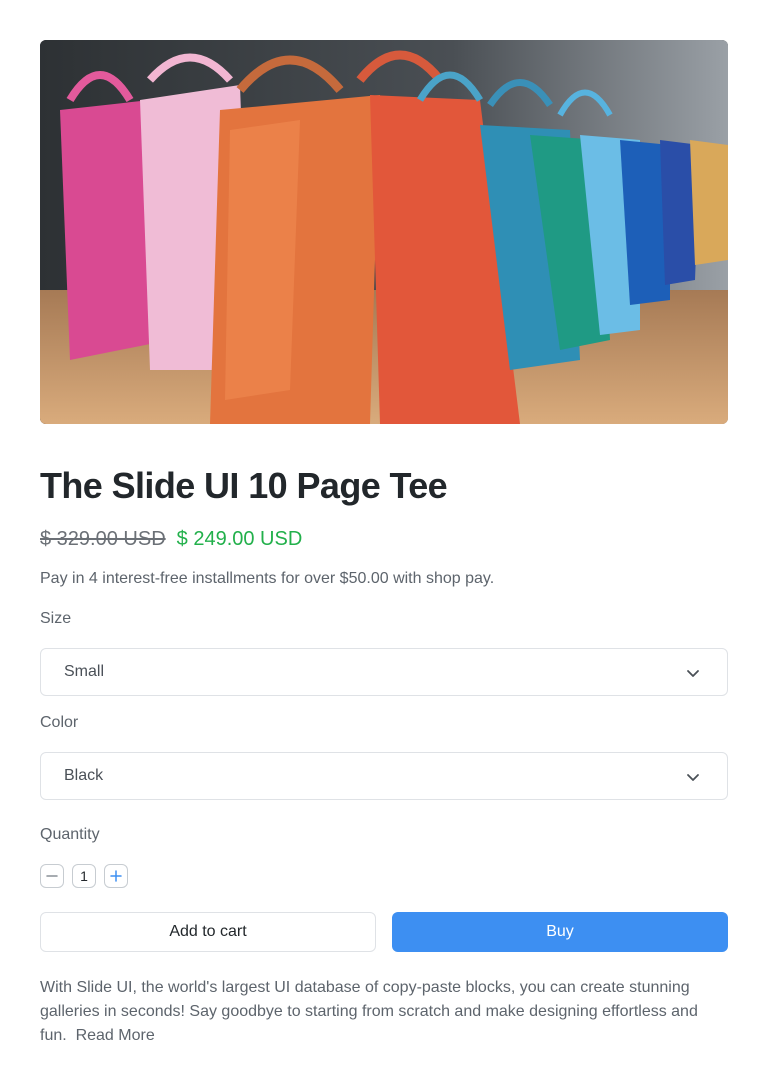 This screenshot has width=768, height=1088. I want to click on color-select: Black, so click(384, 776).